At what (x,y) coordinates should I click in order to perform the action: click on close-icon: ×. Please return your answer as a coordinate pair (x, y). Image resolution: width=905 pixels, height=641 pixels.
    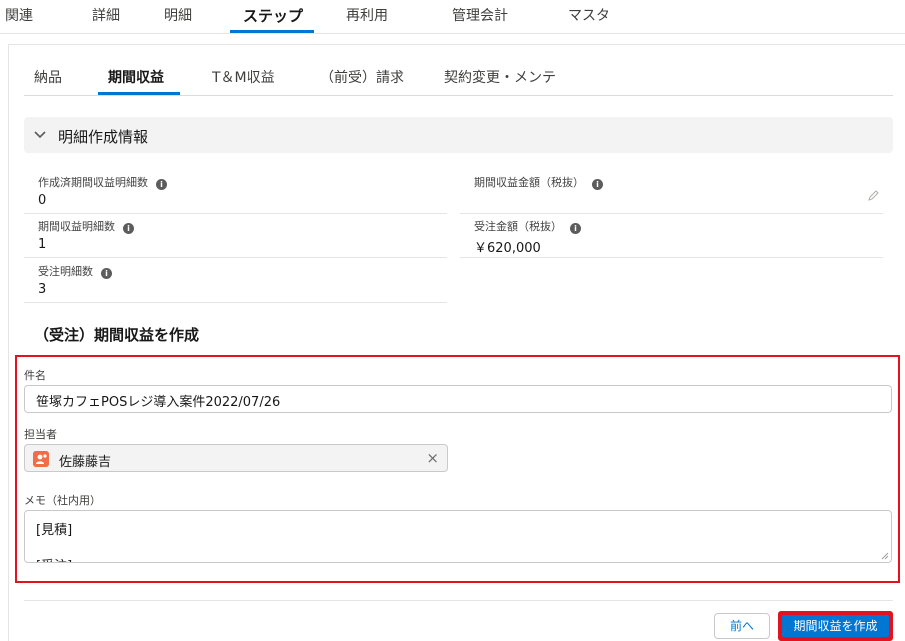
    Looking at the image, I should click on (432, 458).